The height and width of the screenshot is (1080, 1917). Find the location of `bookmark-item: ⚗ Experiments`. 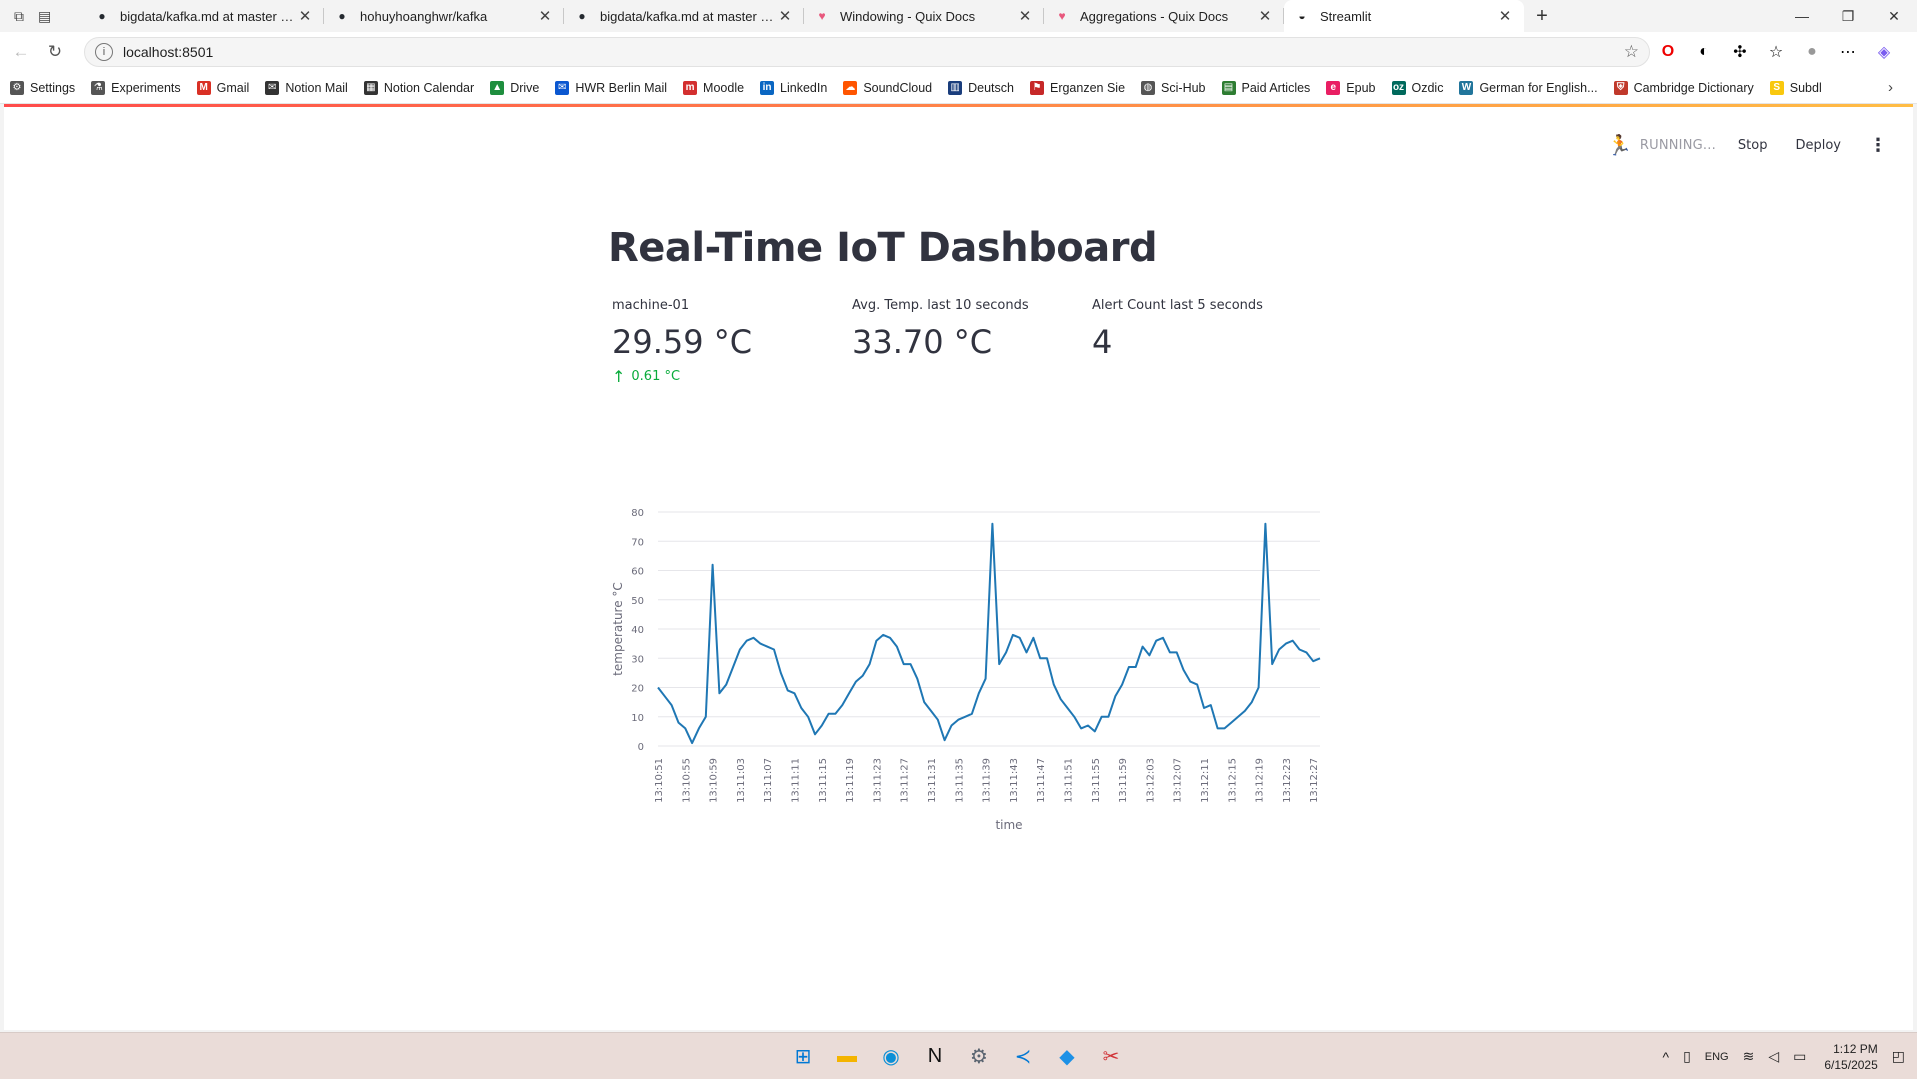

bookmark-item: ⚗ Experiments is located at coordinates (136, 87).